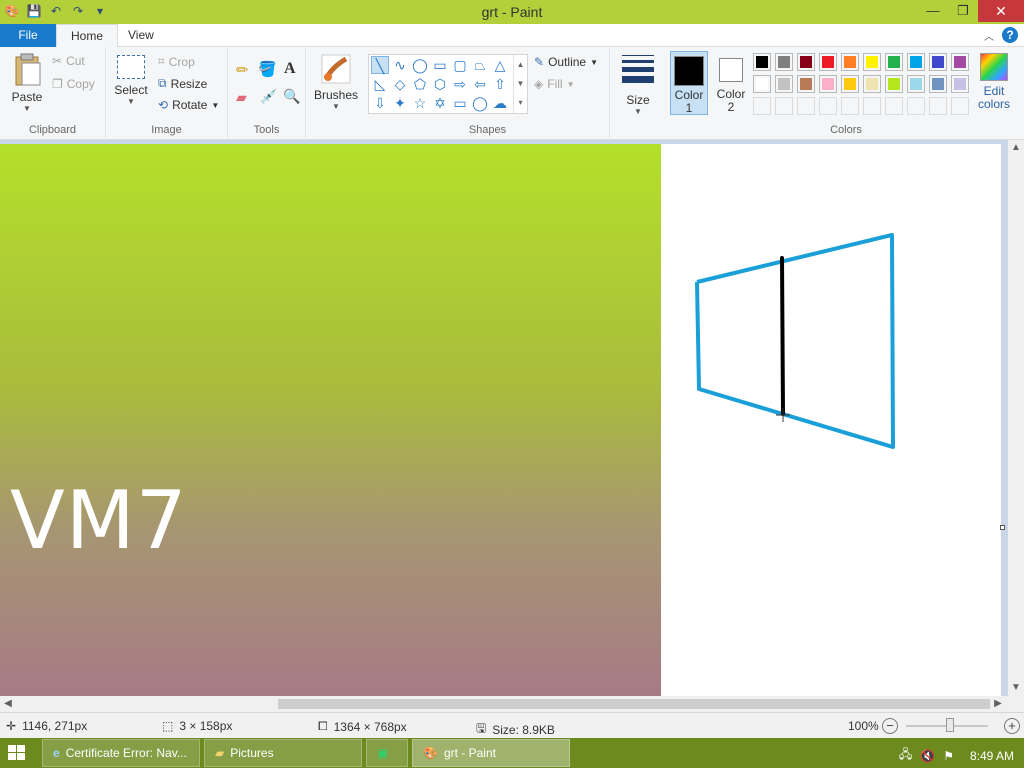 The width and height of the screenshot is (1024, 768). Describe the element at coordinates (283, 753) in the screenshot. I see `taskbar-item-pictures: ▰ Pictures` at that location.